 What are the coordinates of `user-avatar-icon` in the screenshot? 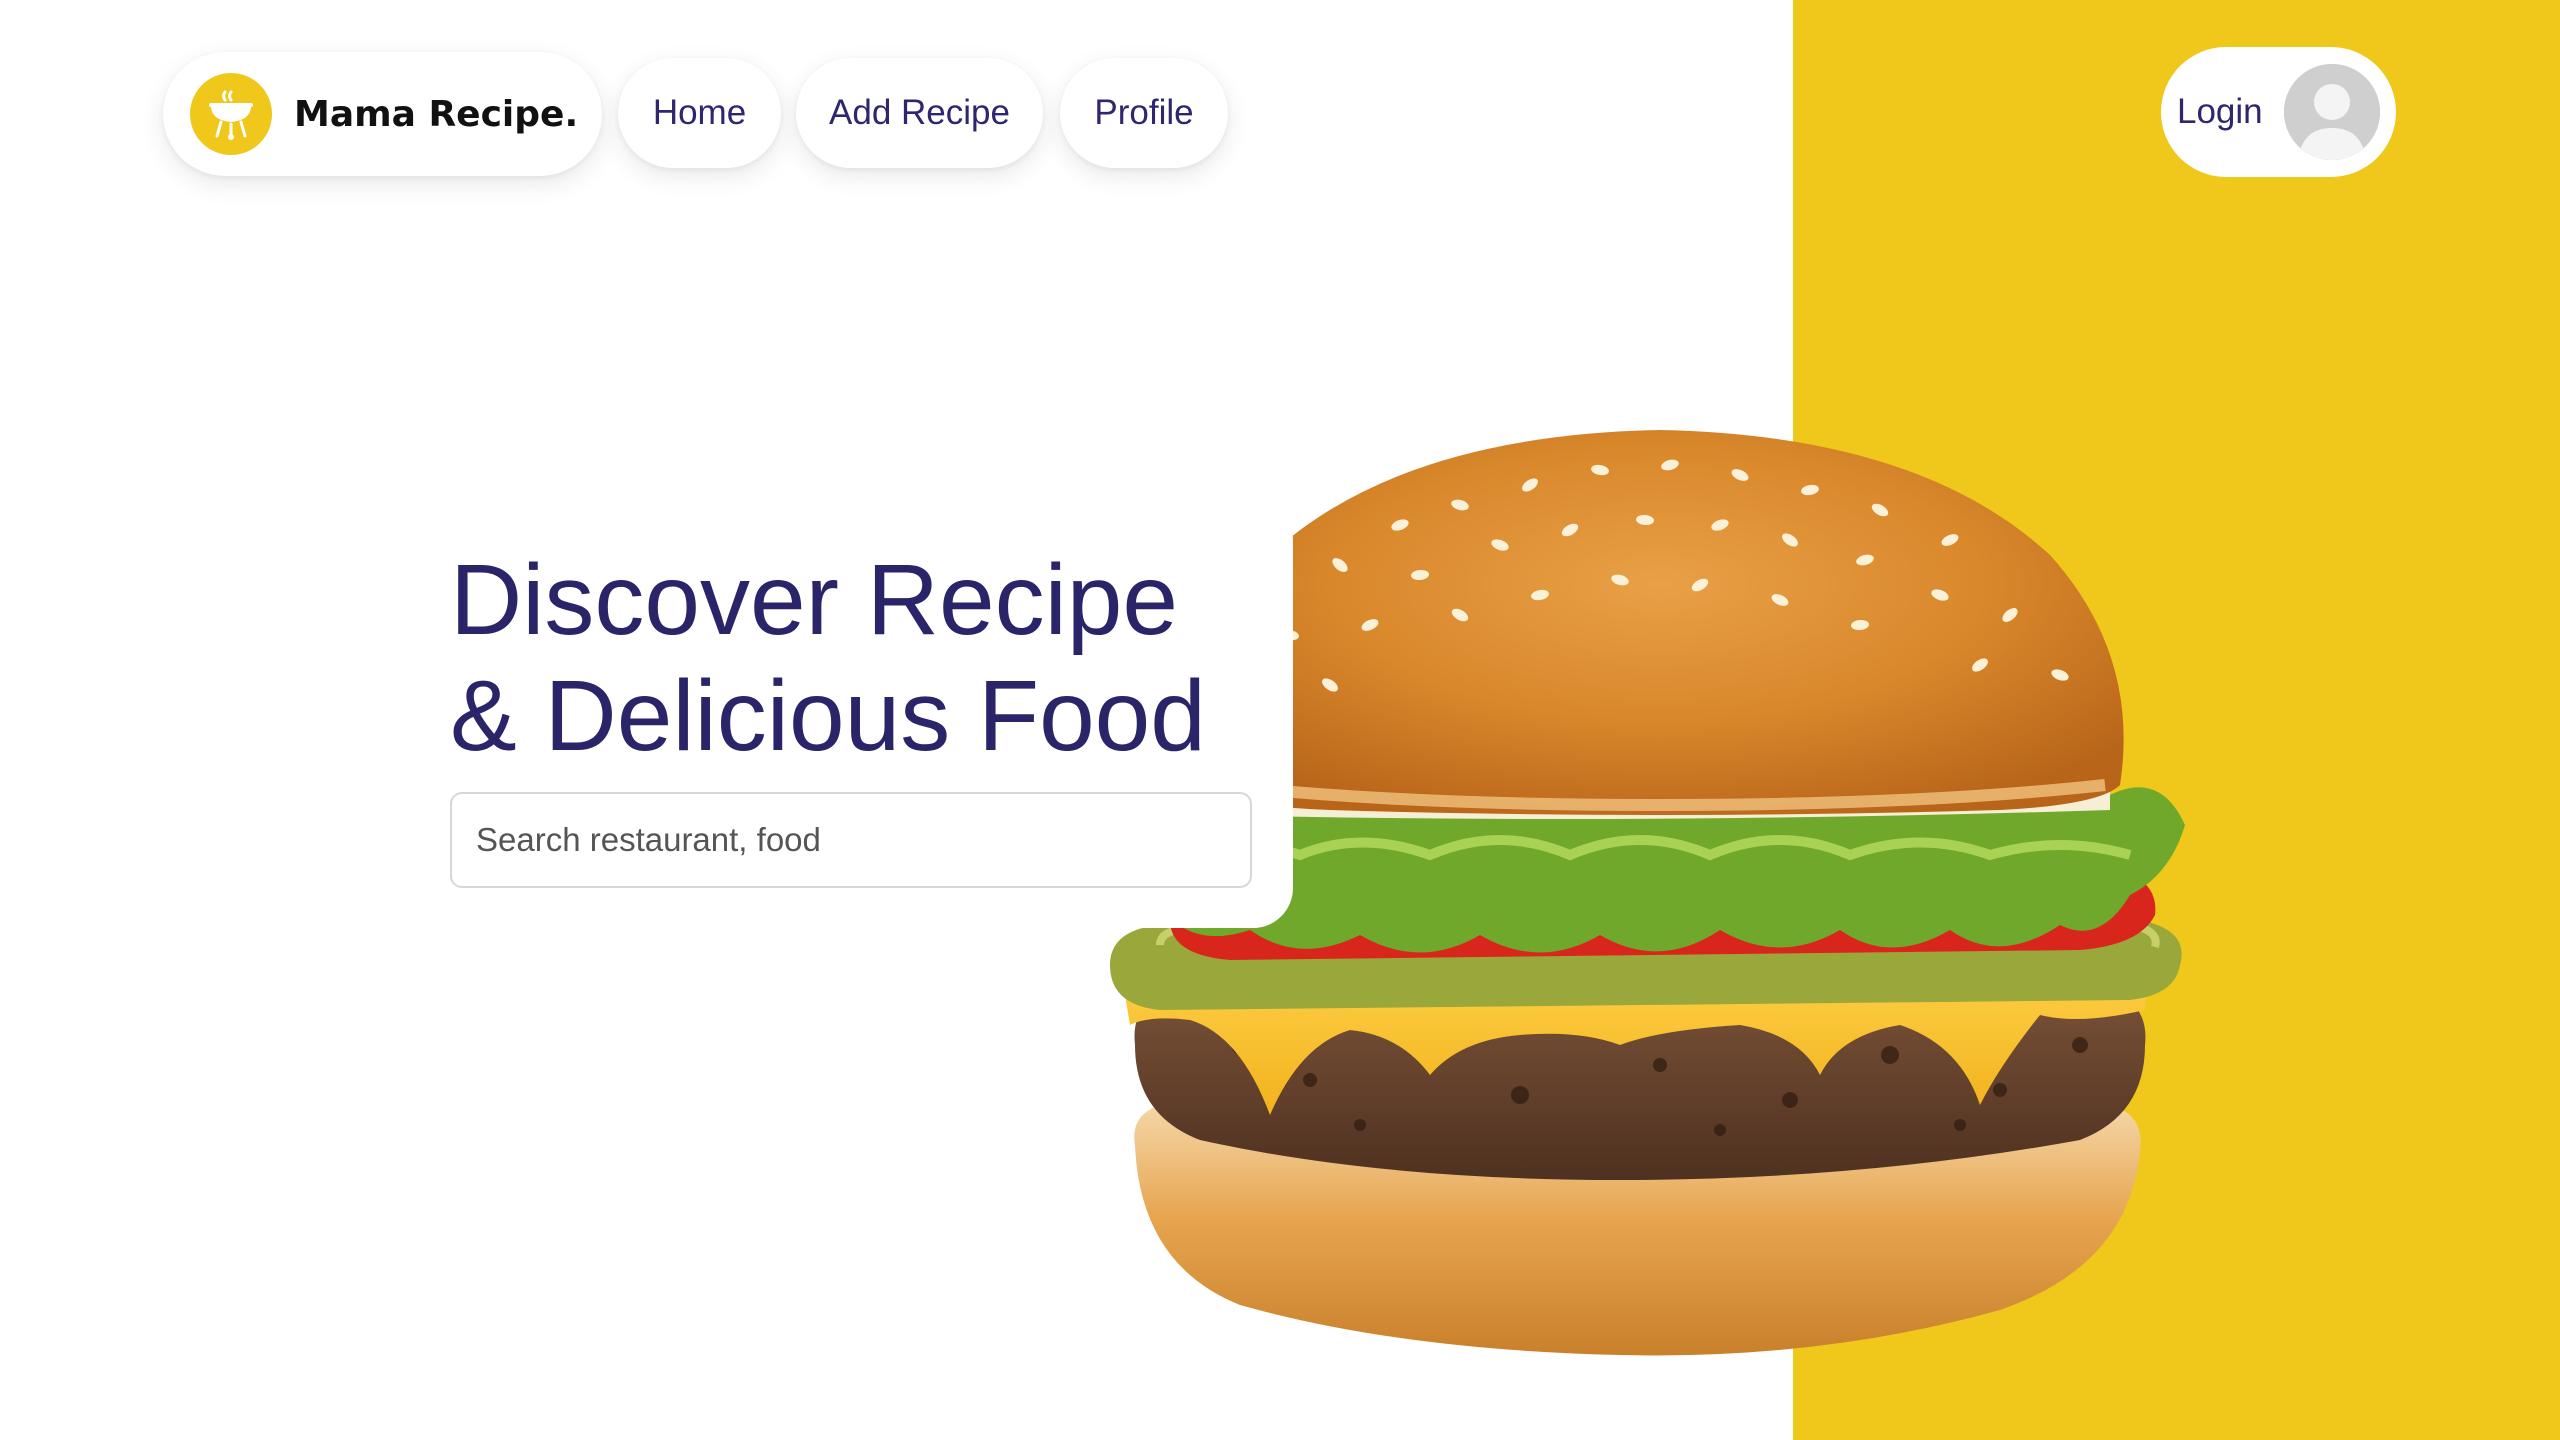 It's located at (2332, 112).